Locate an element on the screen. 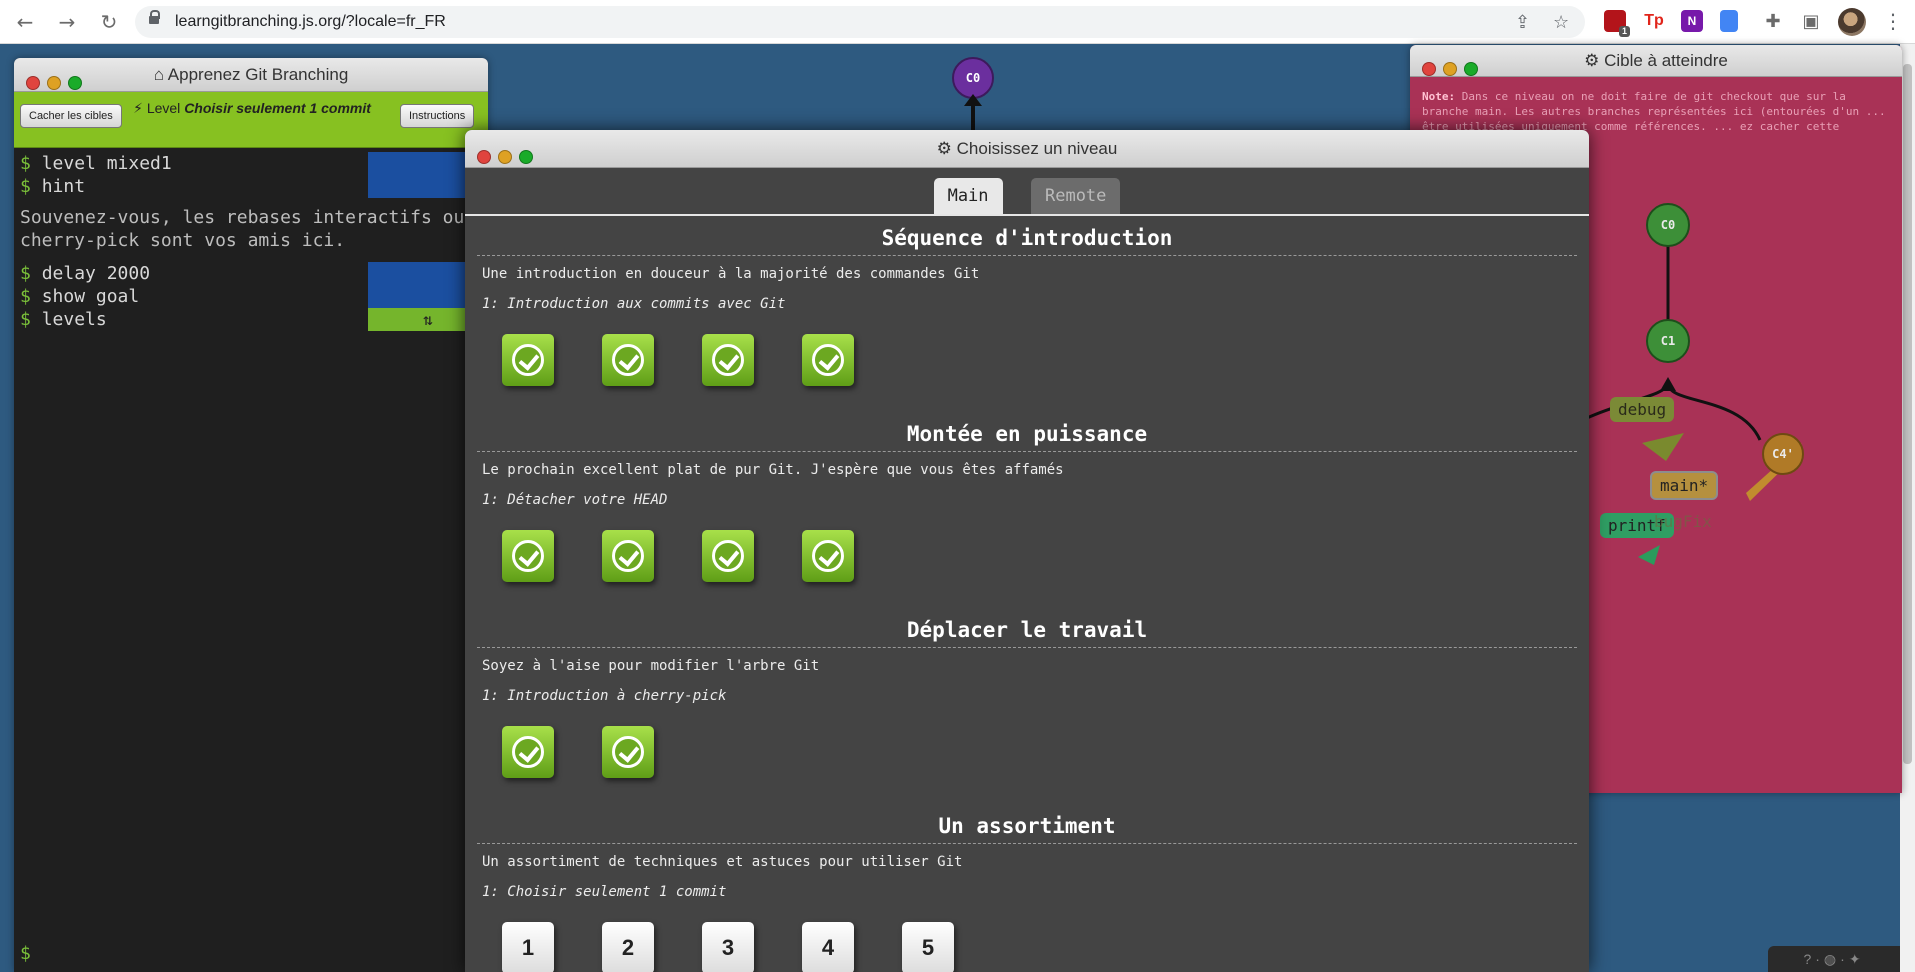  share-icon: ⇪ is located at coordinates (1522, 22).